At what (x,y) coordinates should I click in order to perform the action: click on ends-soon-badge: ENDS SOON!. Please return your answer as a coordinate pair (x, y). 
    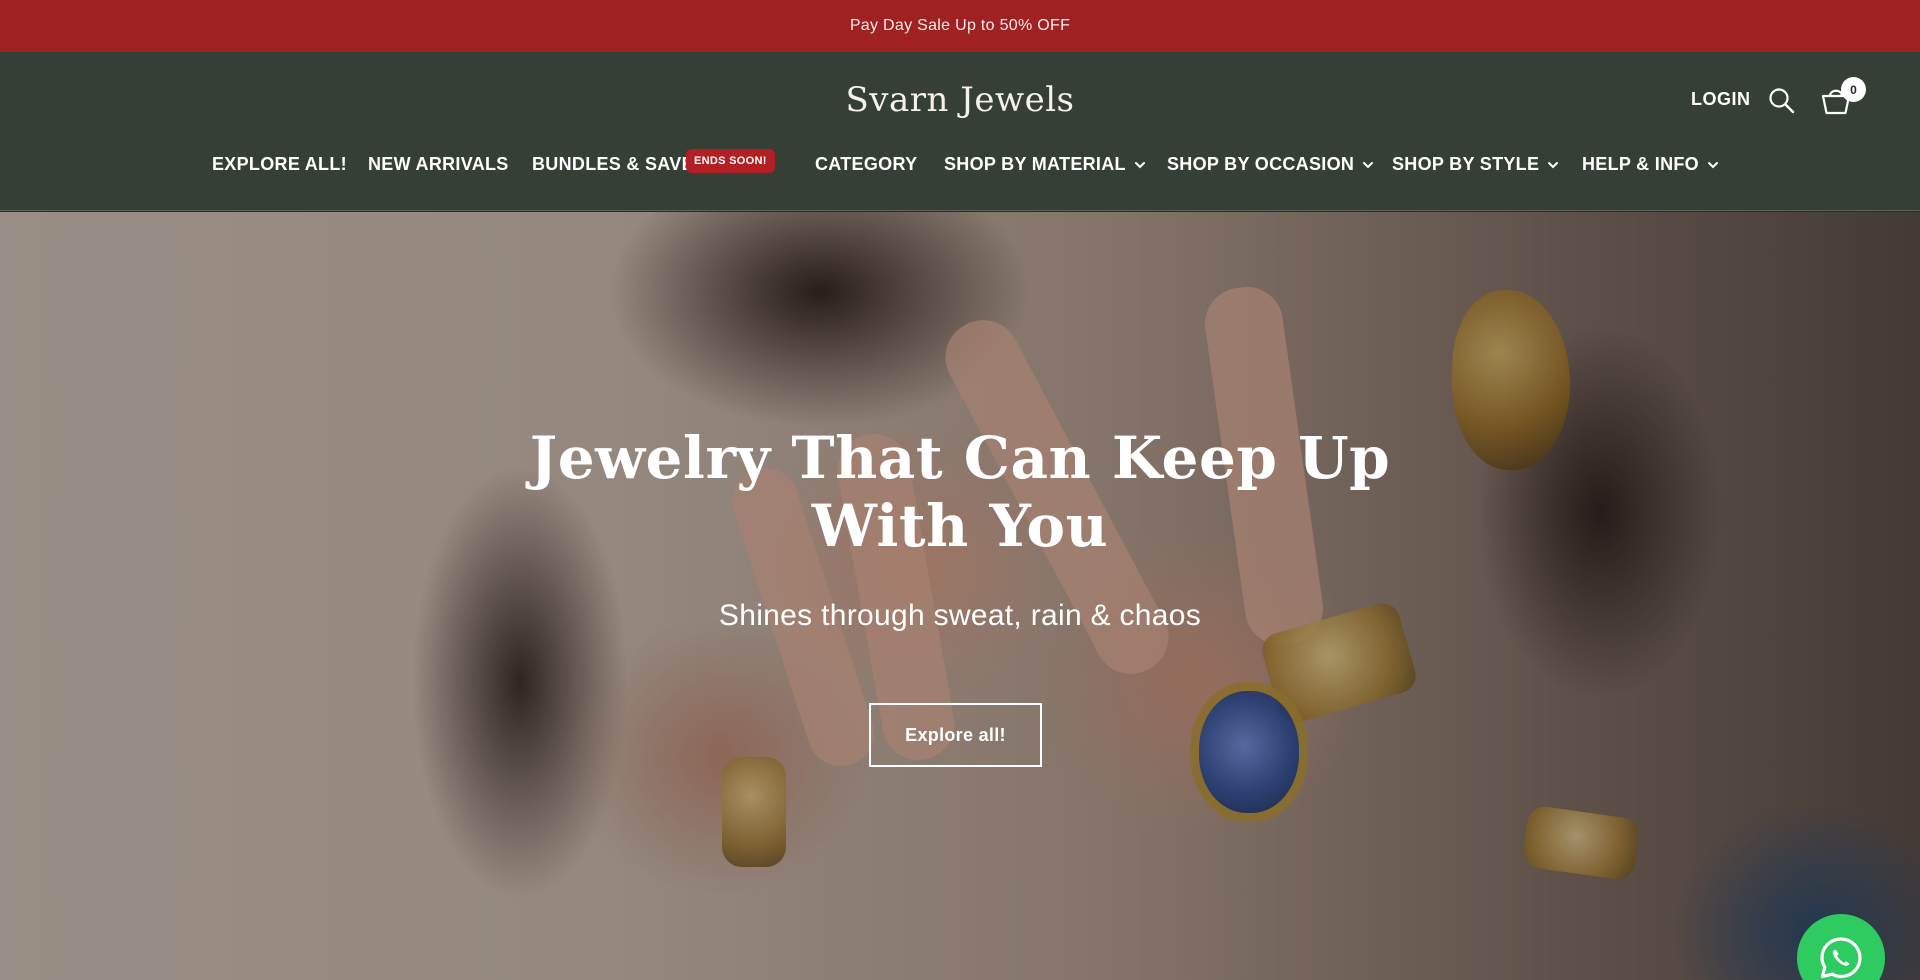
    Looking at the image, I should click on (730, 161).